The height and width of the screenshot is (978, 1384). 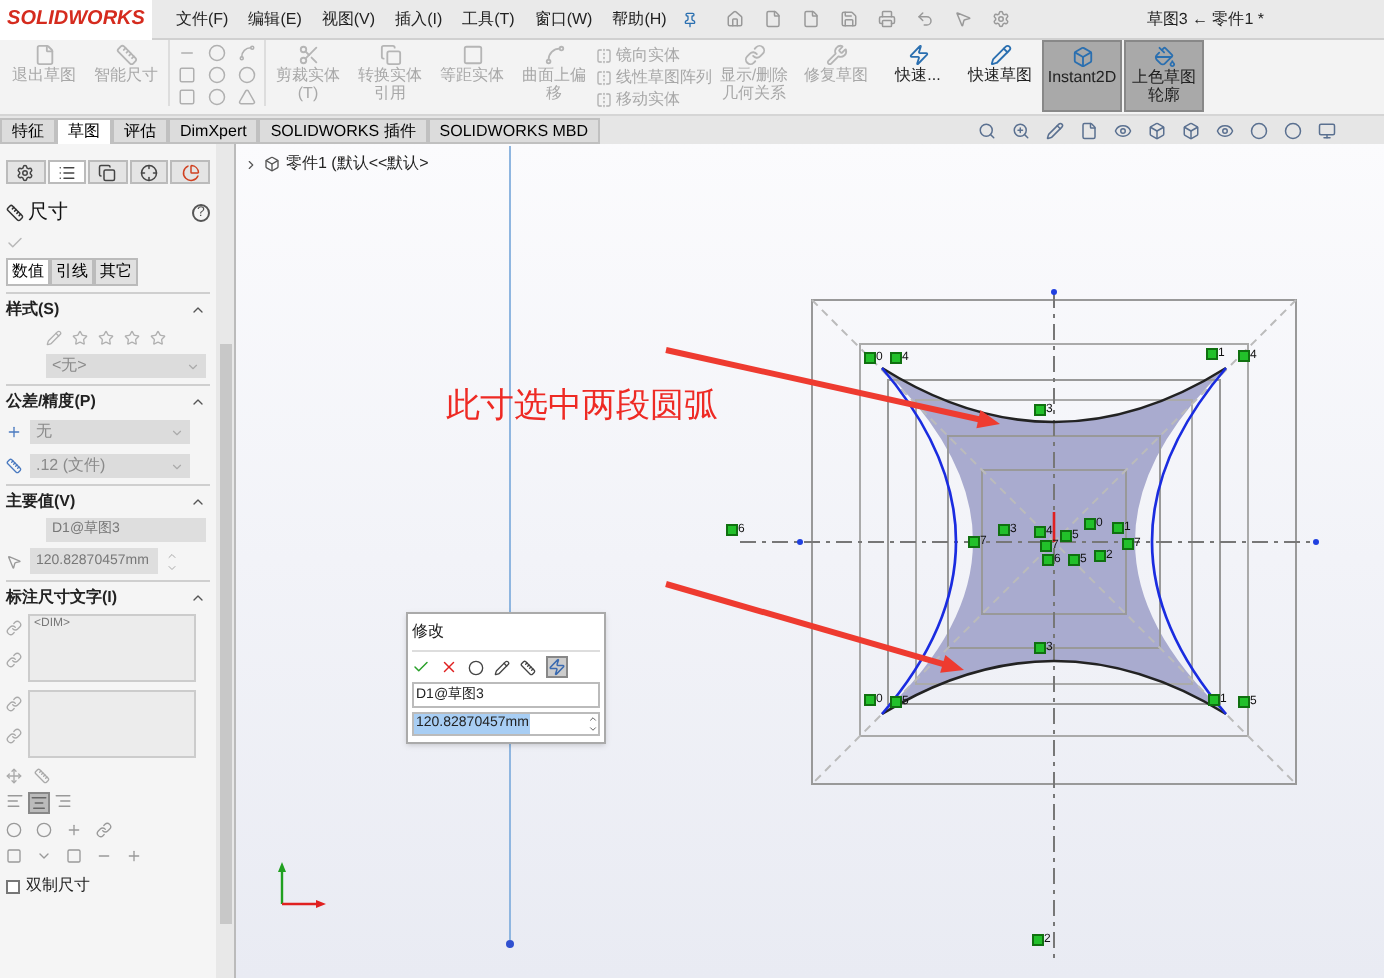 I want to click on tab: SOLIDWORKS 插件, so click(x=343, y=131).